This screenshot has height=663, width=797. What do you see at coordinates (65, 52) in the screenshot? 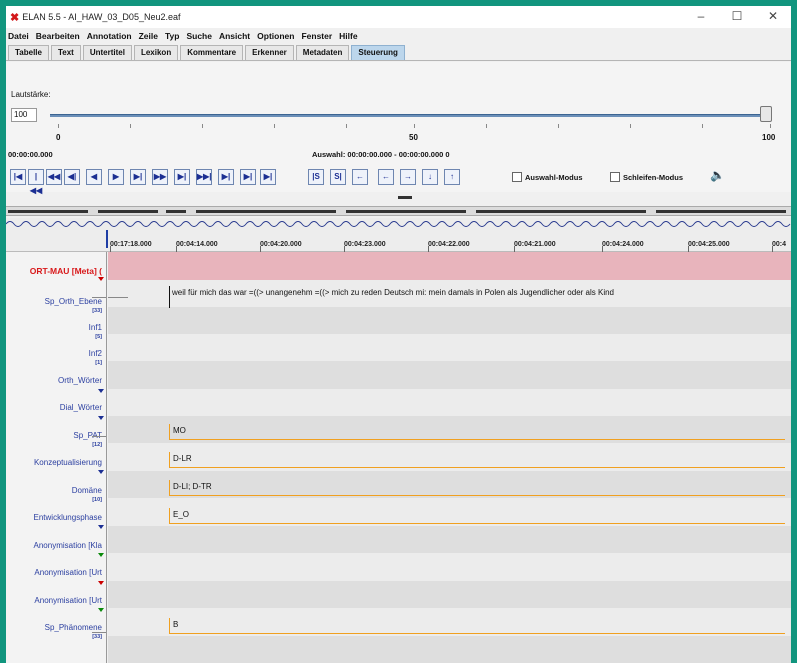
I see `tab-text: Text` at bounding box center [65, 52].